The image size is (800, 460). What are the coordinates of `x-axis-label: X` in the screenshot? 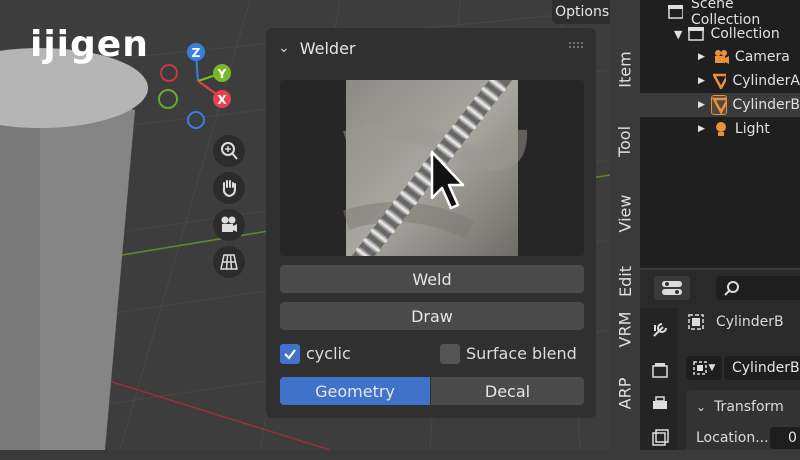 It's located at (222, 100).